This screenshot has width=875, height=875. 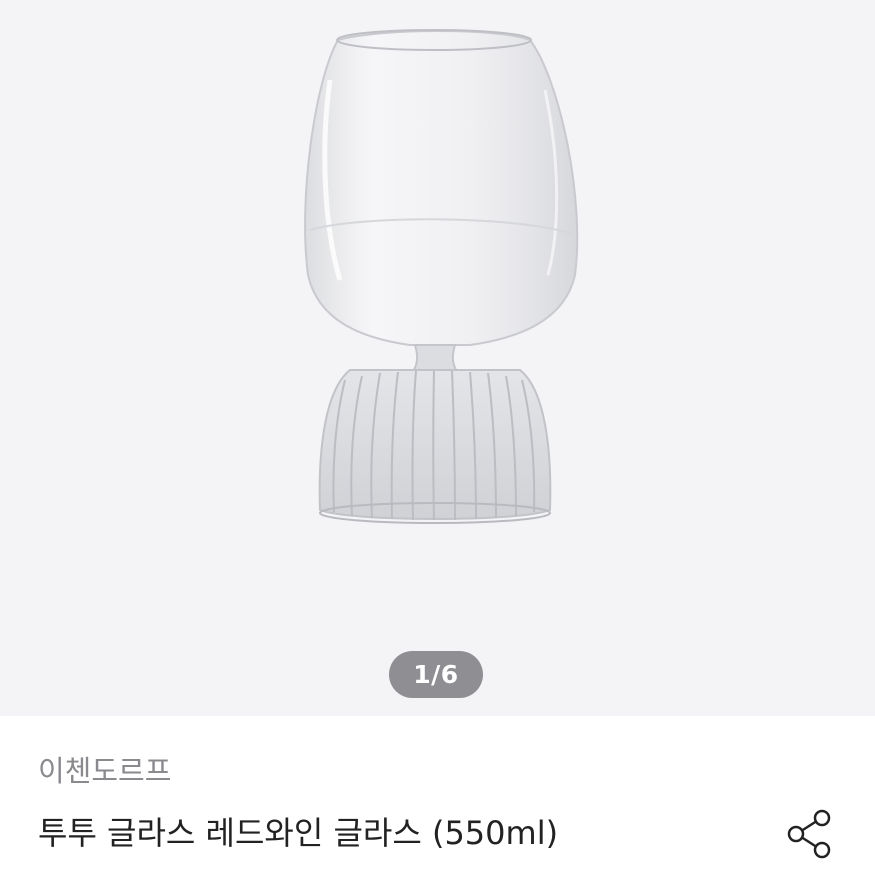 What do you see at coordinates (436, 674) in the screenshot?
I see `page-indicator: 1/6` at bounding box center [436, 674].